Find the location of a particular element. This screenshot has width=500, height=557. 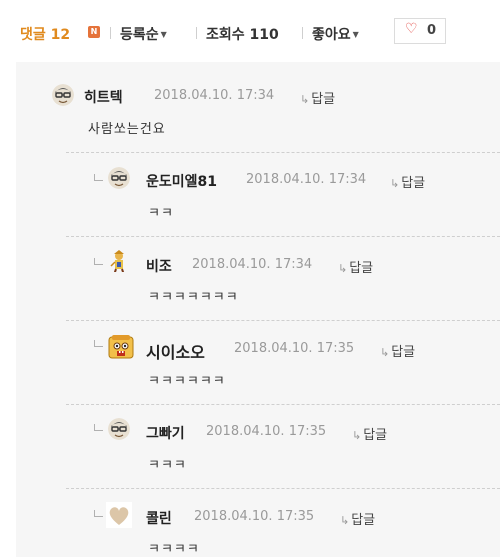

comments-label-text: 댓글 is located at coordinates (33, 35).